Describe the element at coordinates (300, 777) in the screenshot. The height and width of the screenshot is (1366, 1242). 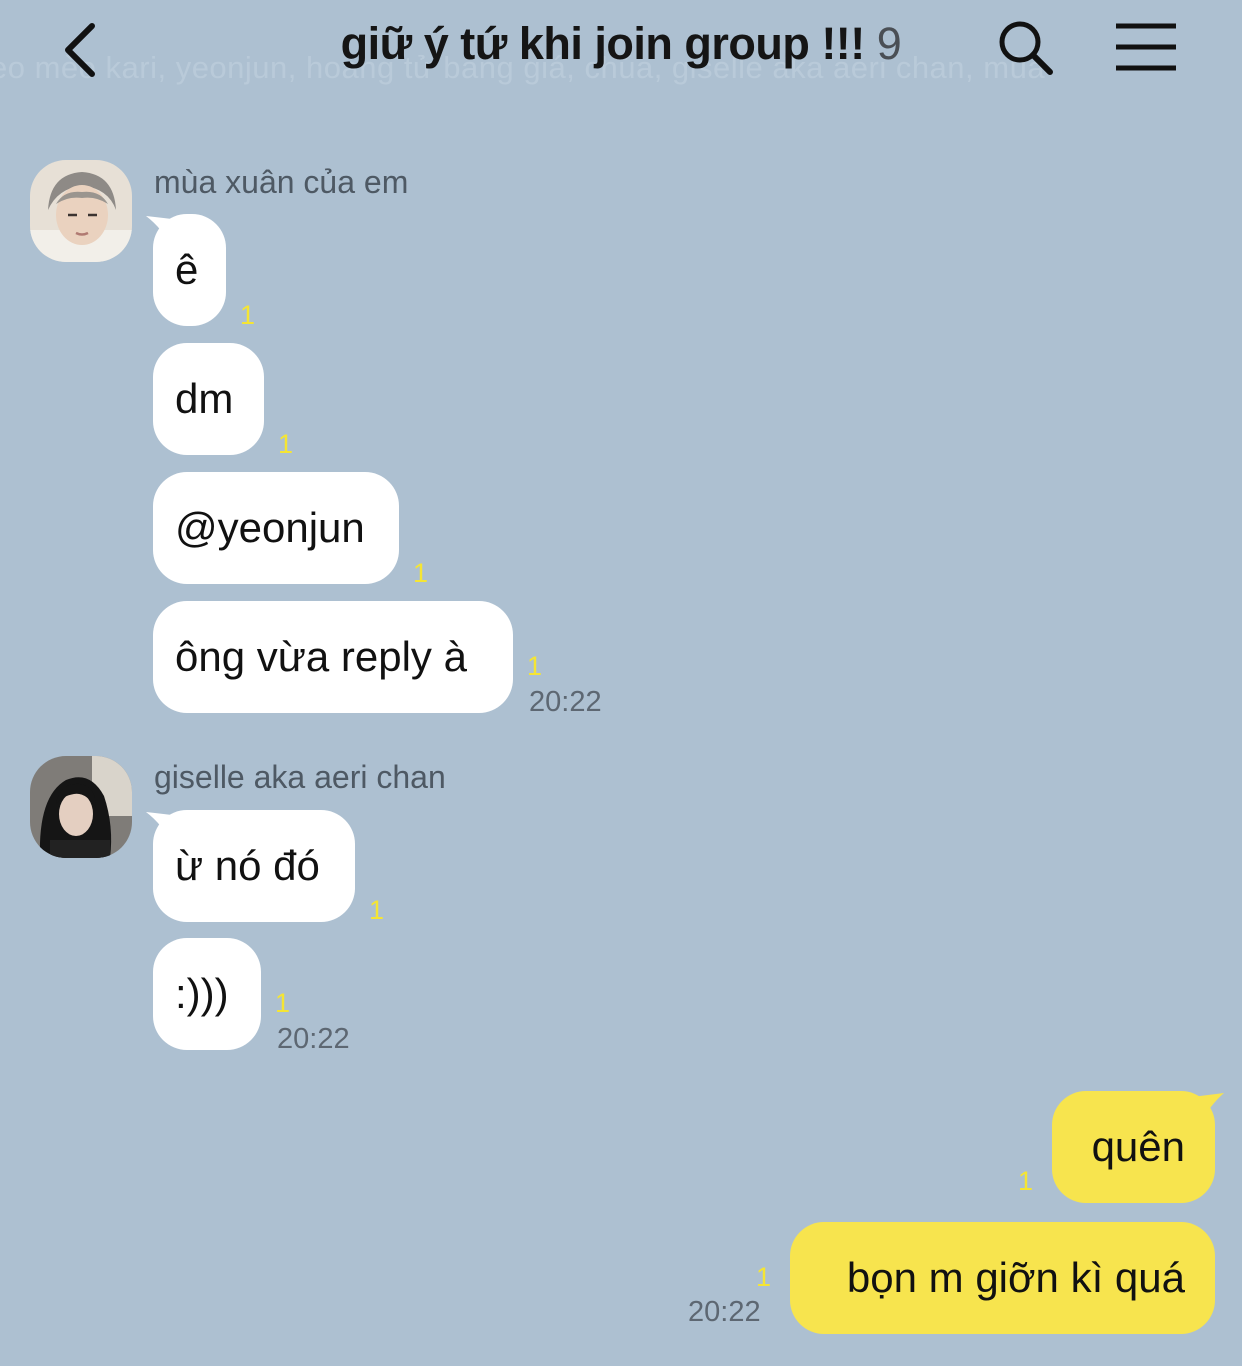
I see `sender-name: giselle aka aeri chan` at that location.